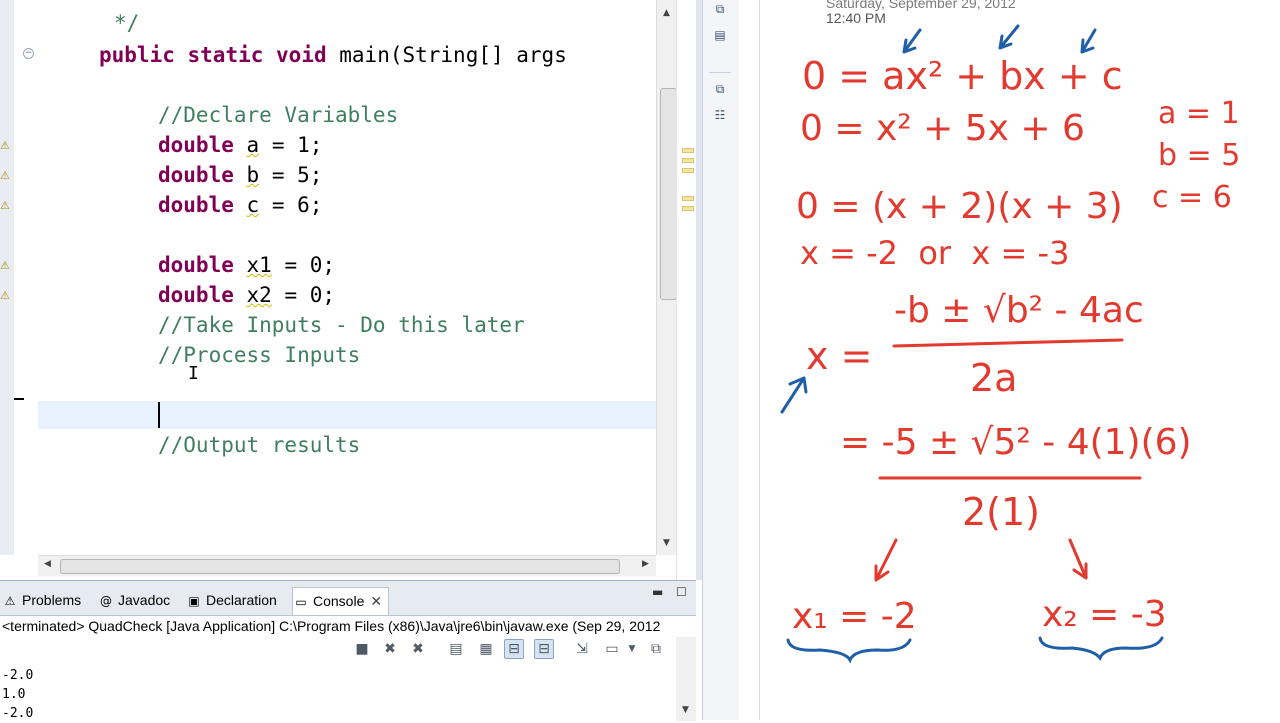 The width and height of the screenshot is (1280, 723). I want to click on remove-launch-icon: ✖, so click(390, 649).